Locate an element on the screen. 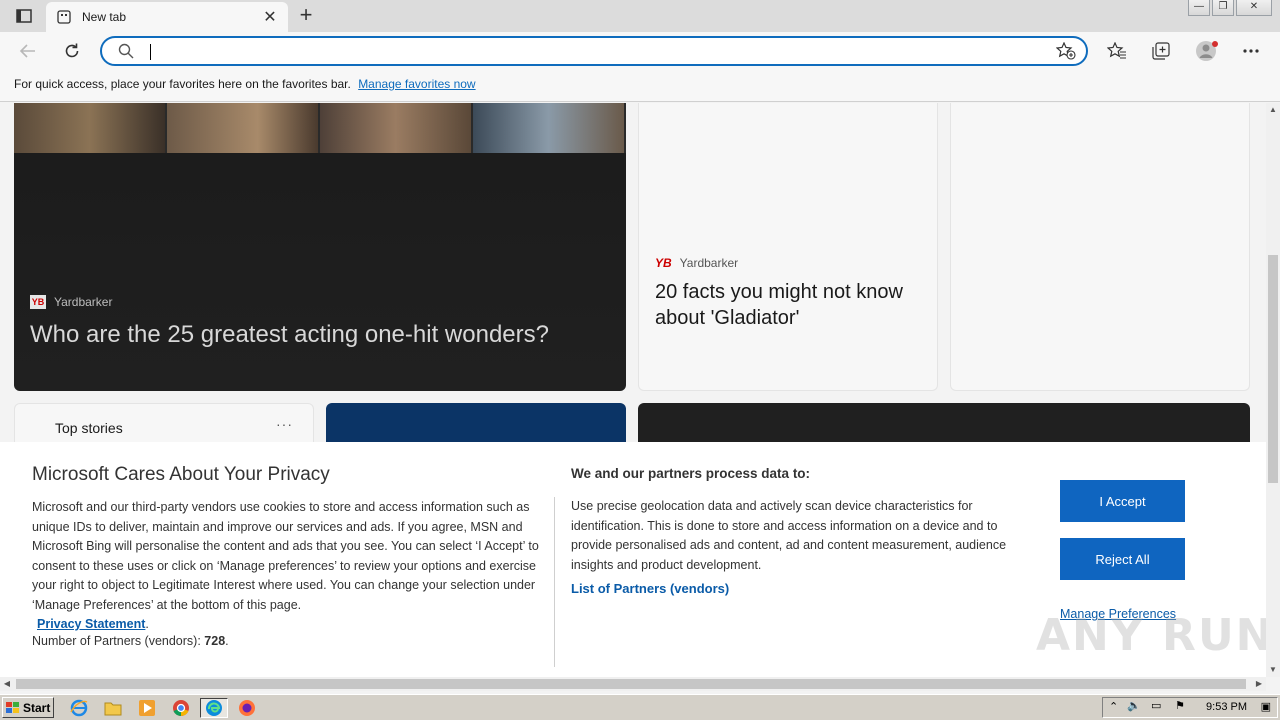 The width and height of the screenshot is (1280, 720). edge-icon is located at coordinates (214, 708).